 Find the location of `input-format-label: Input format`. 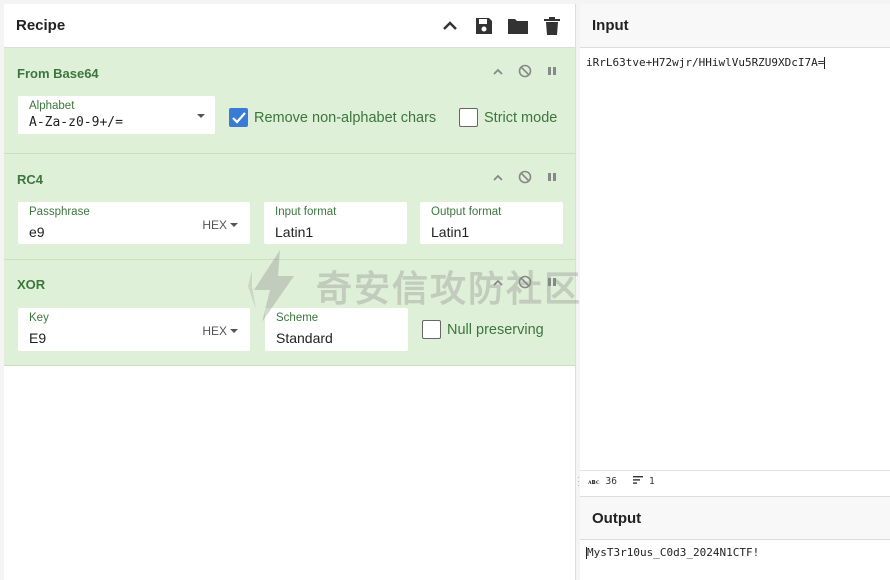

input-format-label: Input format is located at coordinates (306, 212).